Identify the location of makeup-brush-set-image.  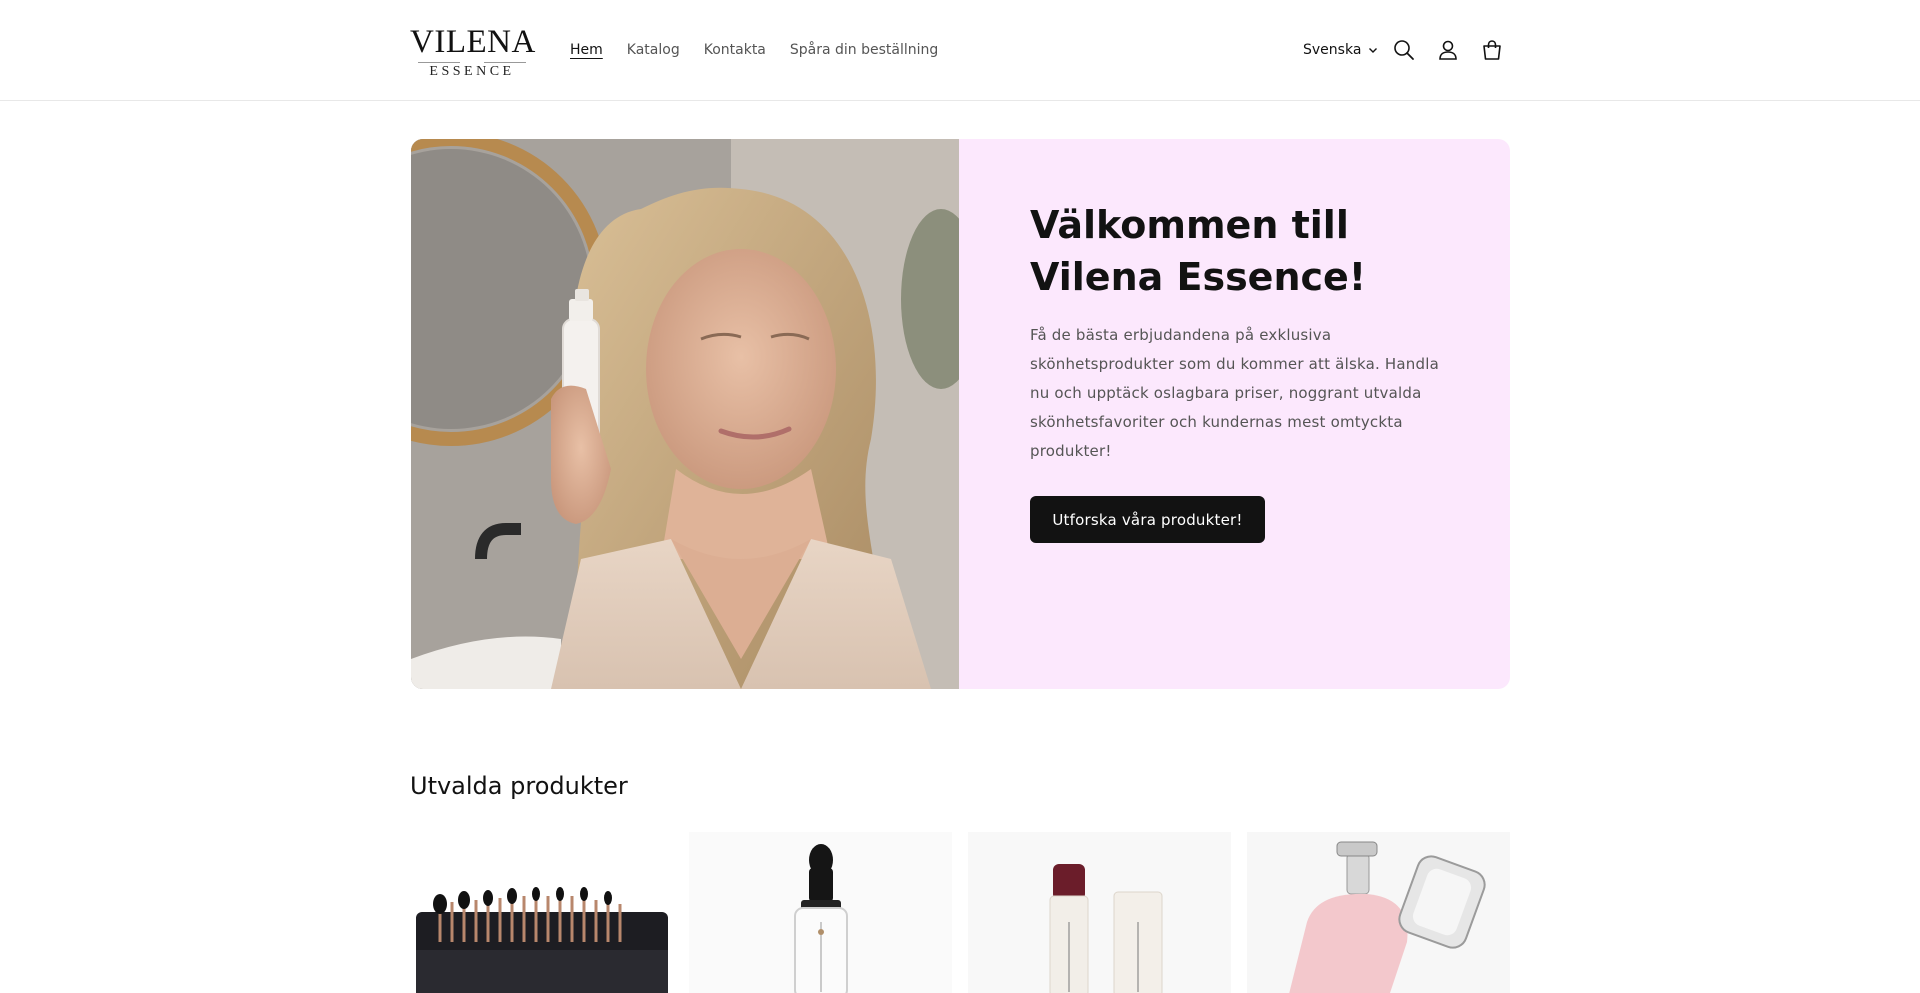
(542, 940).